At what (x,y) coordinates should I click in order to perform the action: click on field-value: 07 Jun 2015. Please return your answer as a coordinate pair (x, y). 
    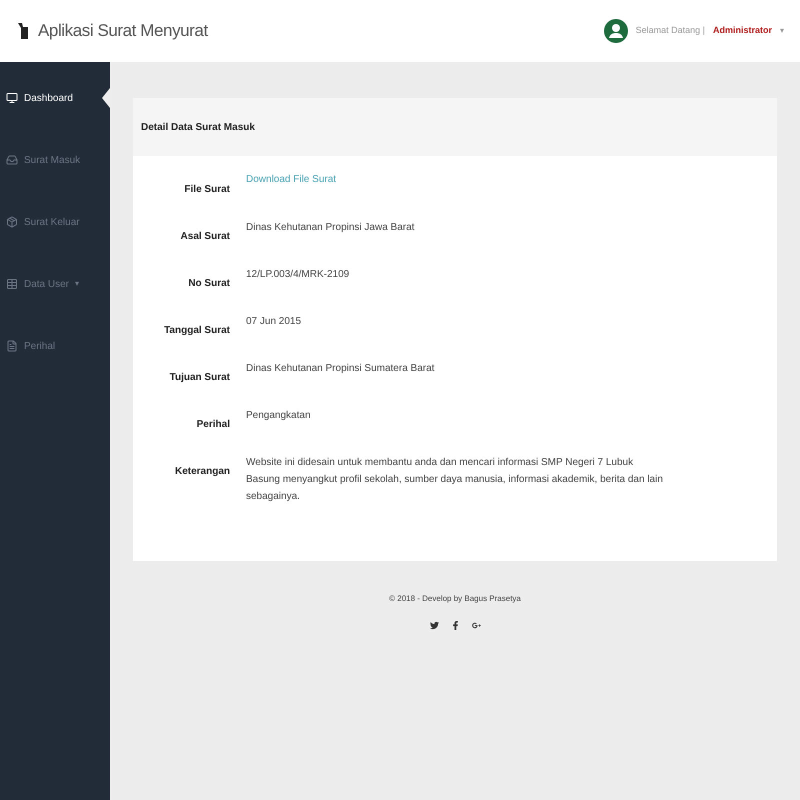
    Looking at the image, I should click on (274, 322).